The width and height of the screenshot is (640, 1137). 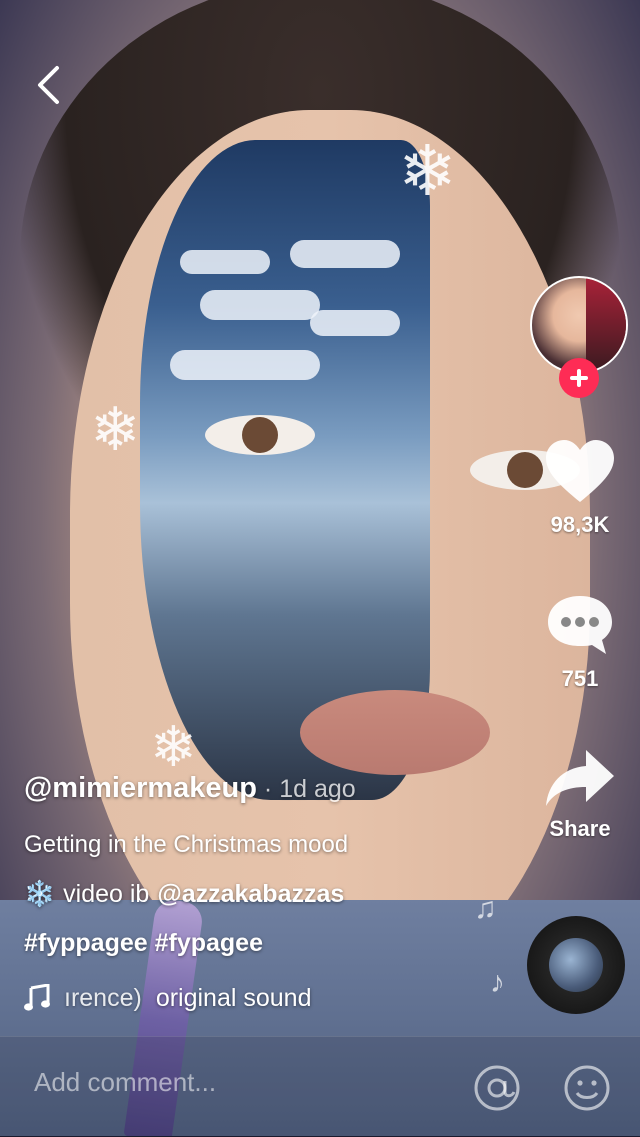 I want to click on comment-button: 751, so click(x=580, y=642).